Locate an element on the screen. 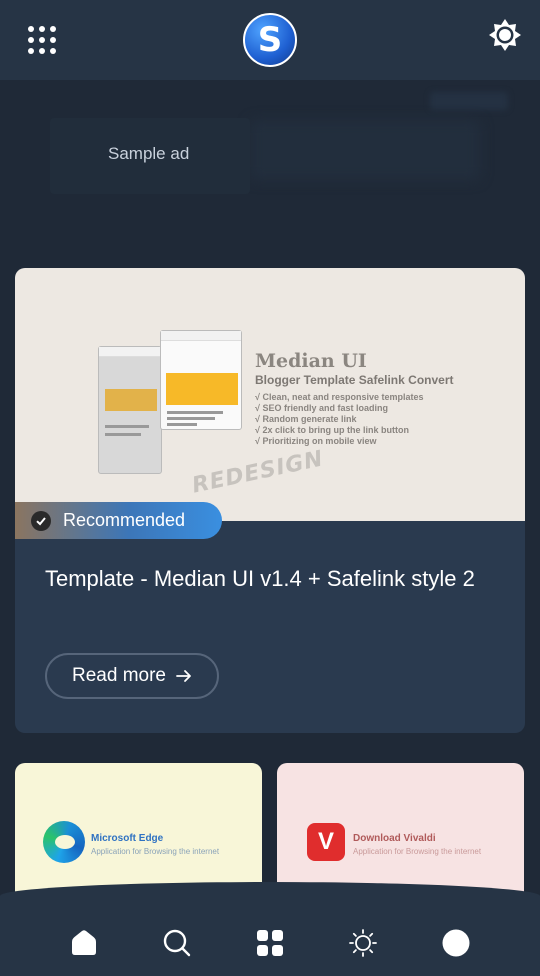  phone-mockup-front is located at coordinates (201, 380).